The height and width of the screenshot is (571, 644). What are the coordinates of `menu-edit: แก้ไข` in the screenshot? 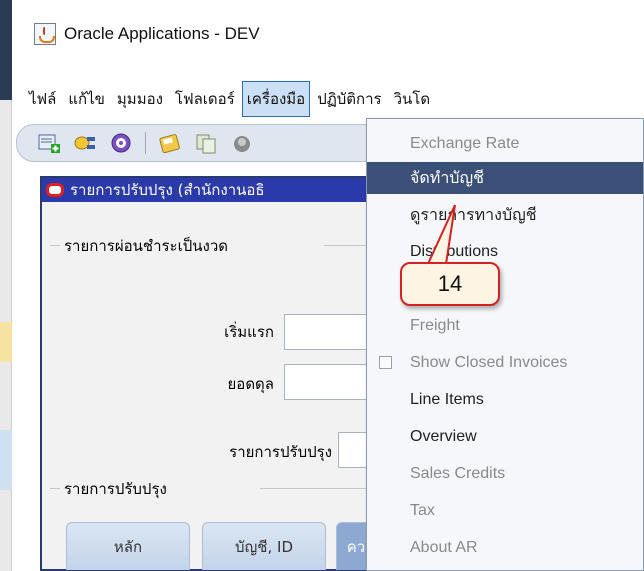 It's located at (86, 99).